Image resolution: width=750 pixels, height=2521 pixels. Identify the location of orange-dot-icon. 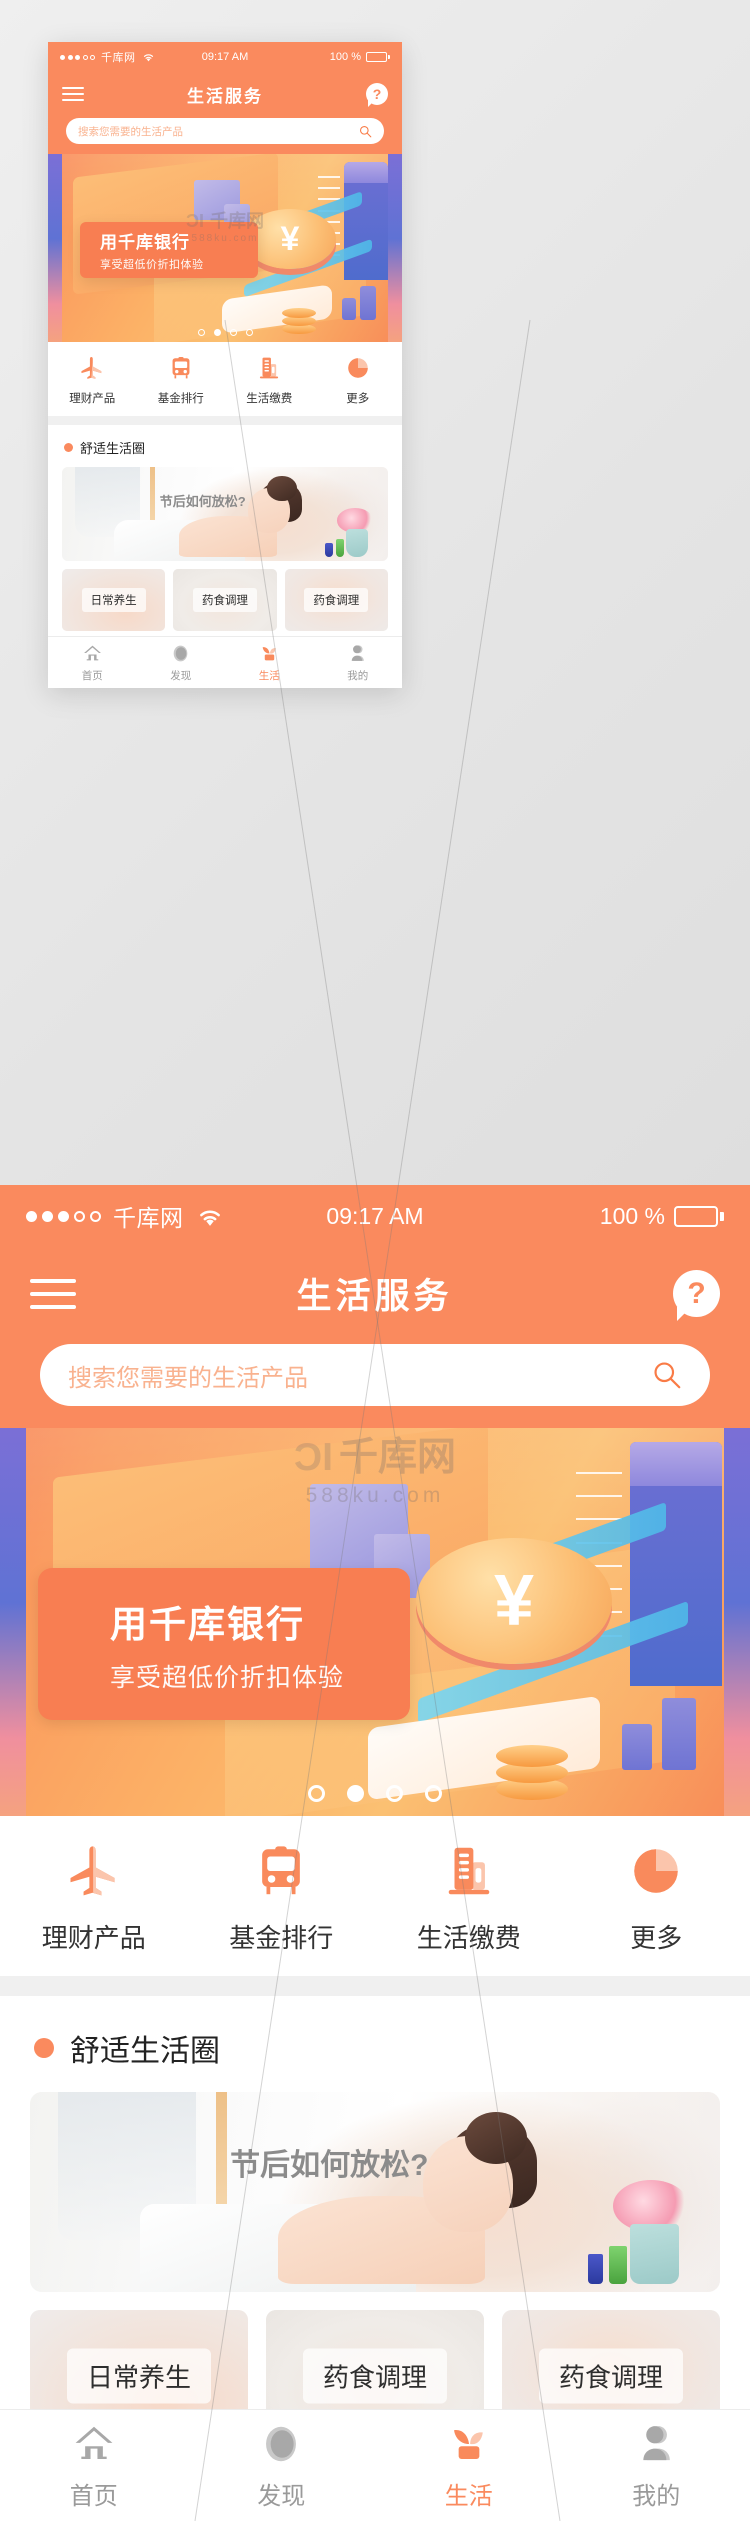
(68, 447).